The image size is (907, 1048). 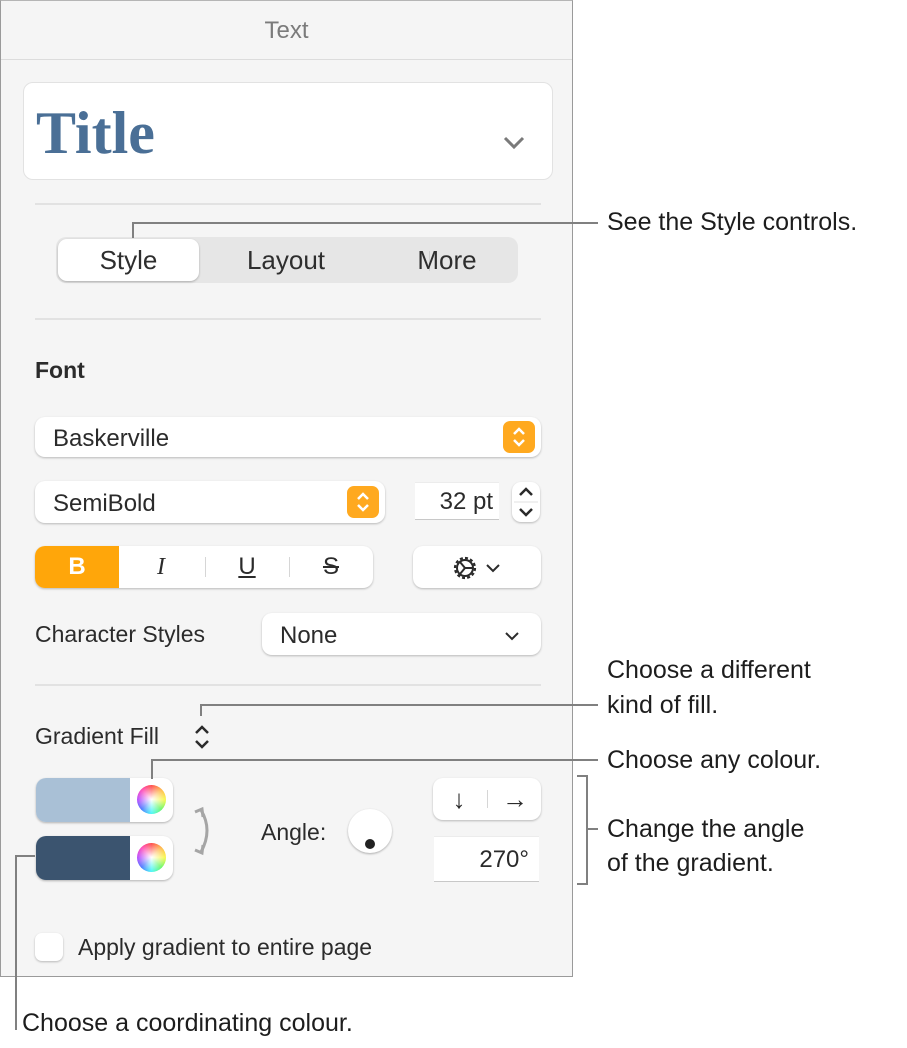 What do you see at coordinates (309, 635) in the screenshot?
I see `character-styles-value: None` at bounding box center [309, 635].